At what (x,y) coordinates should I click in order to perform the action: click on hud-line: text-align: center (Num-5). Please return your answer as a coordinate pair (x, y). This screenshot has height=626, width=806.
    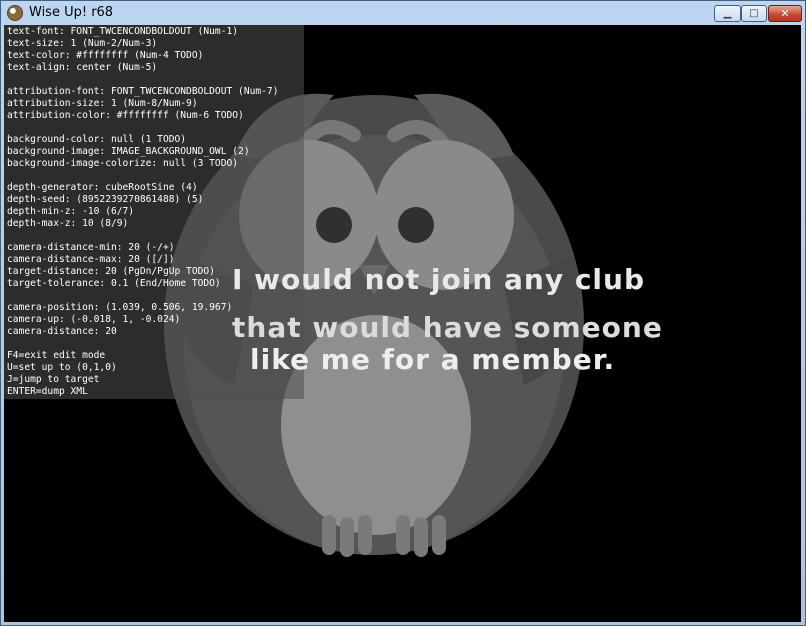
    Looking at the image, I should click on (82, 67).